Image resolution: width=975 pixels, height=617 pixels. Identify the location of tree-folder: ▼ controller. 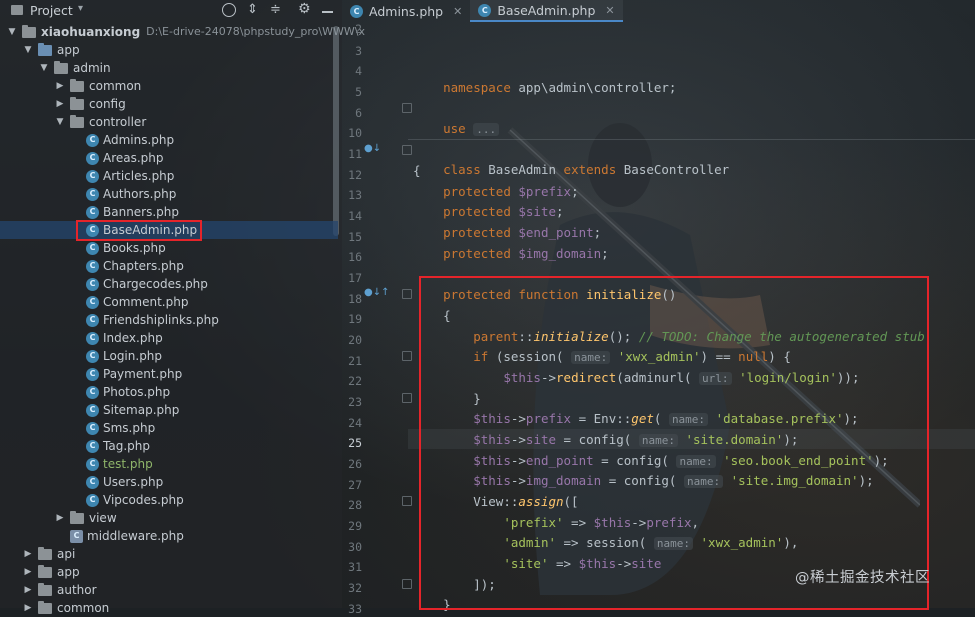
(100, 122).